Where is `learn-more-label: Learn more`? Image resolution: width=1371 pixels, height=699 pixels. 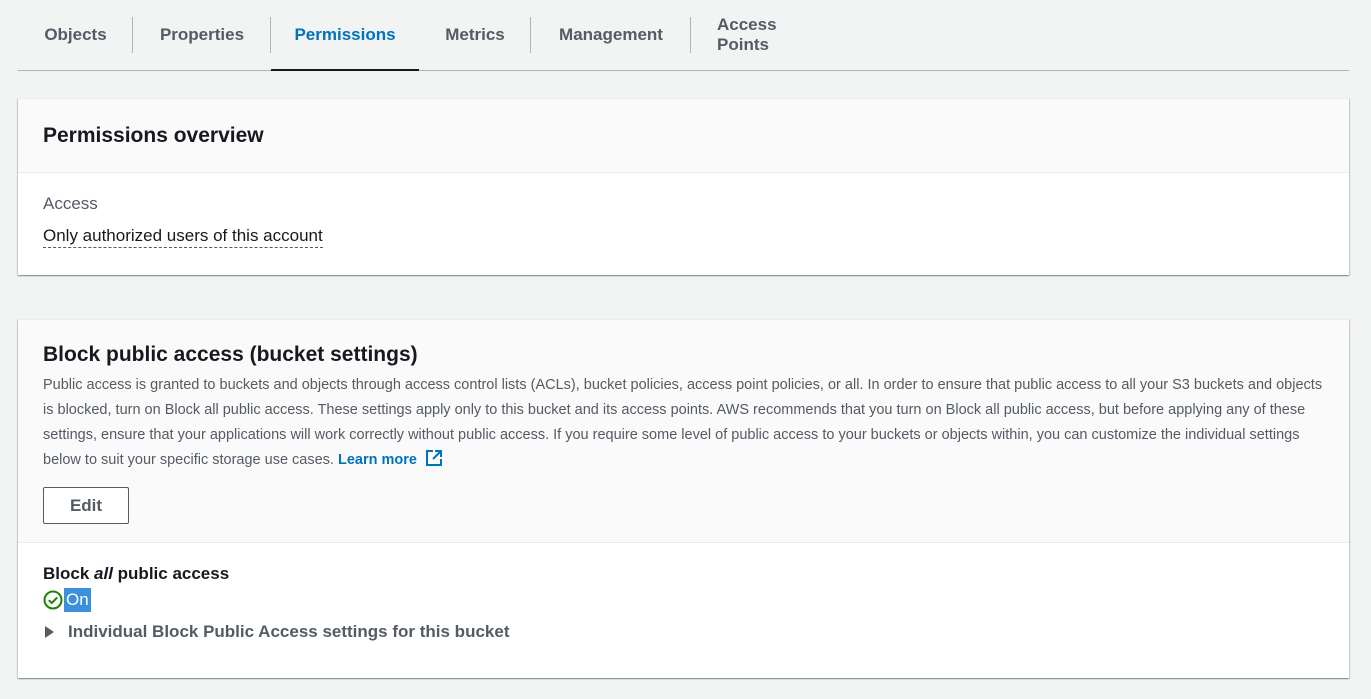
learn-more-label: Learn more is located at coordinates (377, 460).